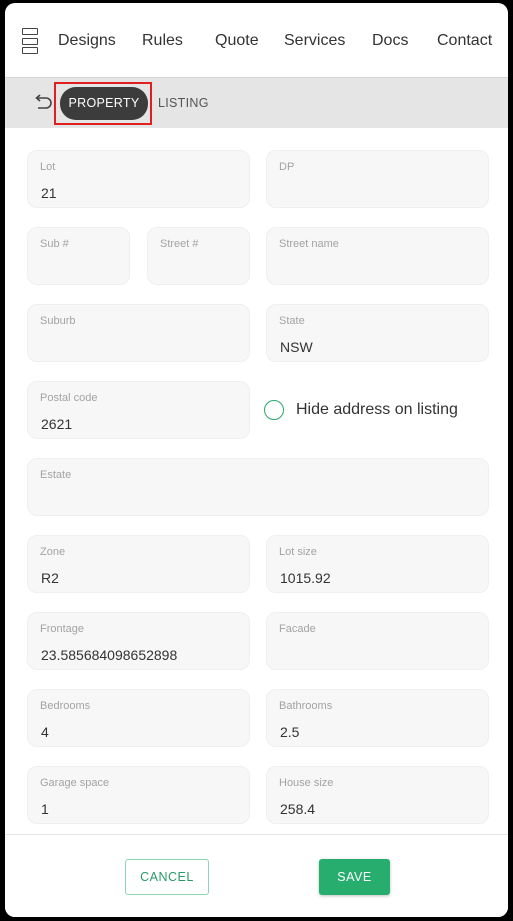 The height and width of the screenshot is (921, 513). I want to click on bathrooms-label: Bathrooms, so click(306, 706).